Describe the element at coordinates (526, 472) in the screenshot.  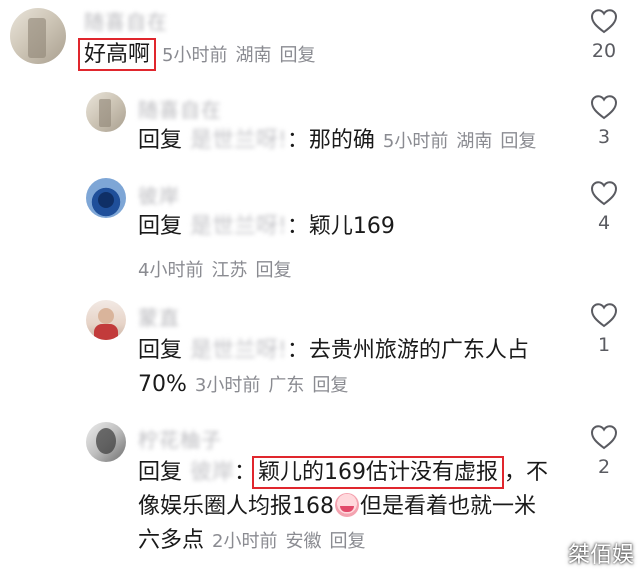
I see `comment-text: ，不` at that location.